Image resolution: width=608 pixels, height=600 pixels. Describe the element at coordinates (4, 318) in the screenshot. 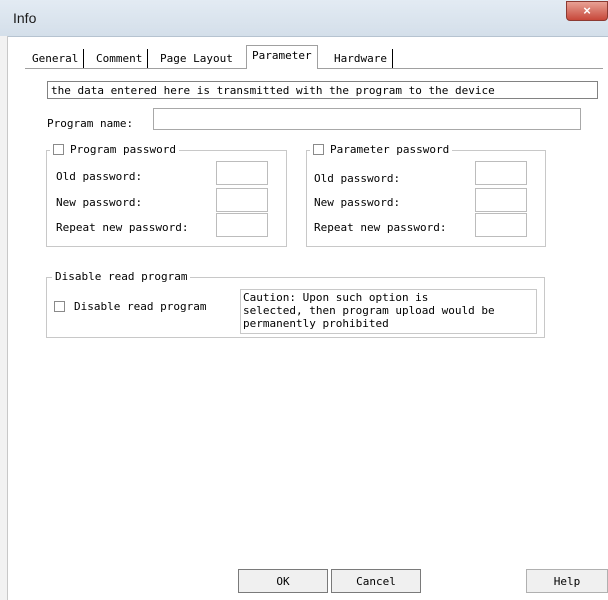

I see `window-left-edge` at that location.